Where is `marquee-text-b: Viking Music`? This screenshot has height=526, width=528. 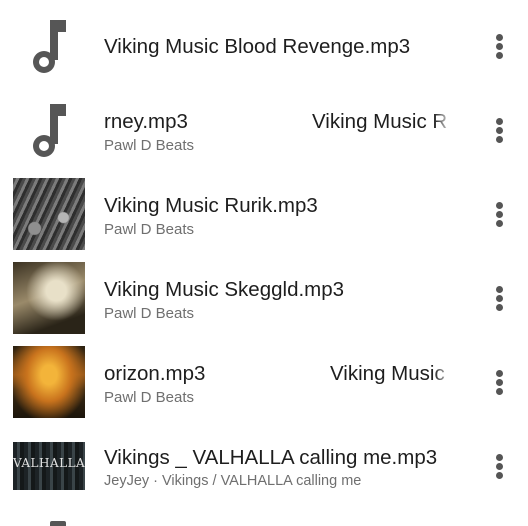 marquee-text-b: Viking Music is located at coordinates (387, 373).